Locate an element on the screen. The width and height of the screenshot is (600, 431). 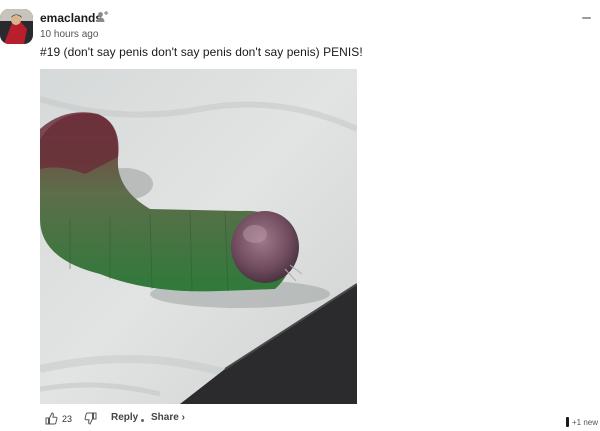
thumbs-up-icon is located at coordinates (51, 418).